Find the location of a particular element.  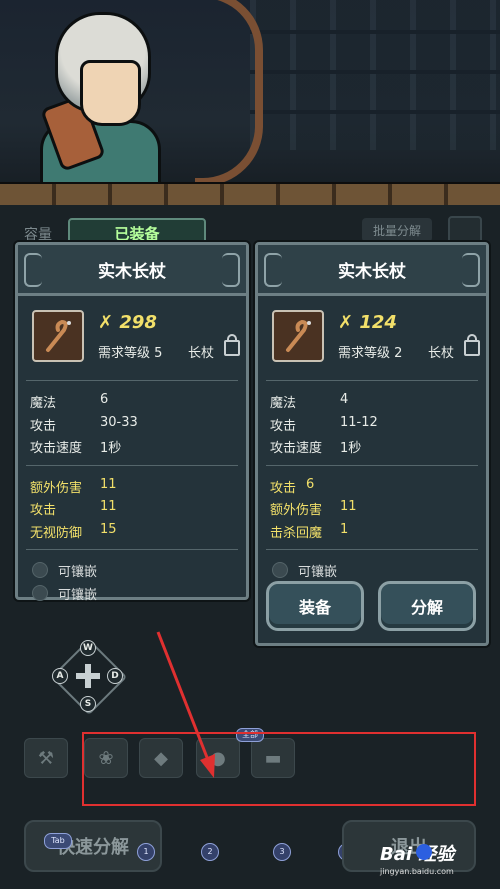

key-a: A is located at coordinates (60, 676).